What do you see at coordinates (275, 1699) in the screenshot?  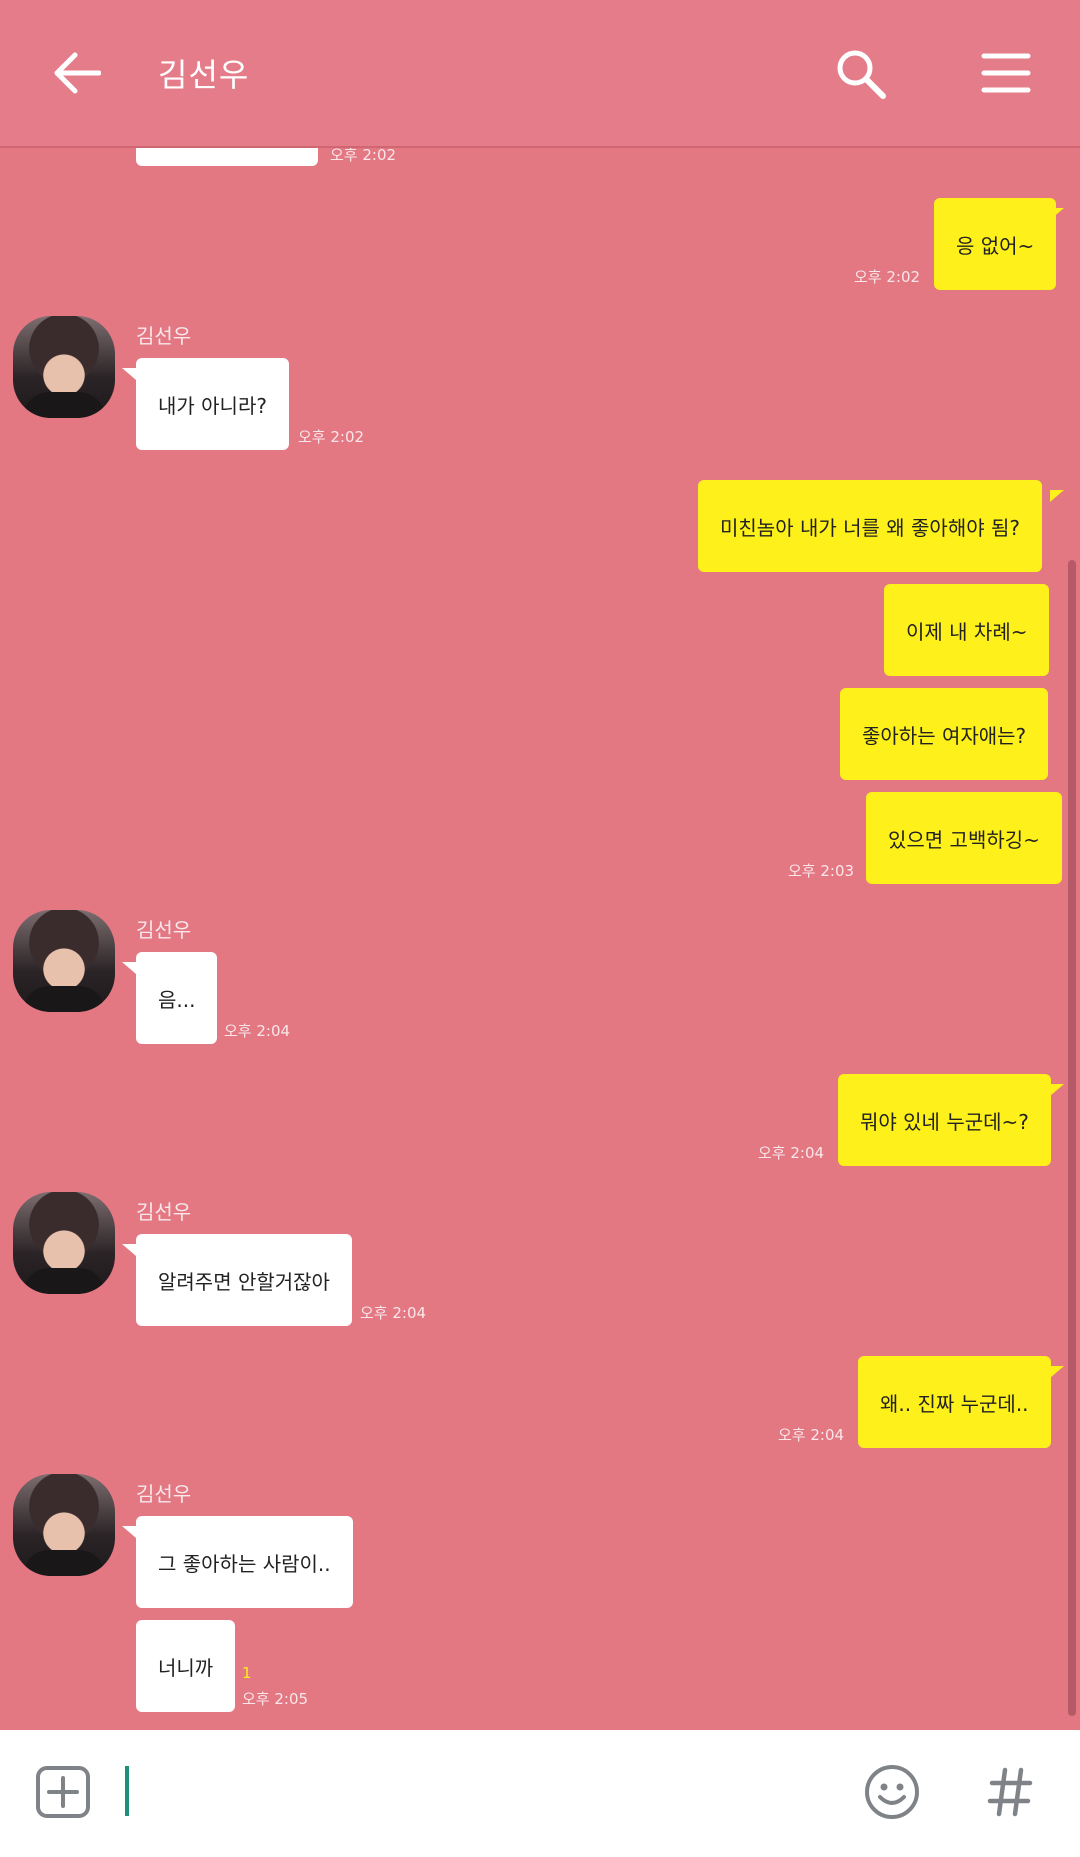 I see `message-time: 오후 2:05` at bounding box center [275, 1699].